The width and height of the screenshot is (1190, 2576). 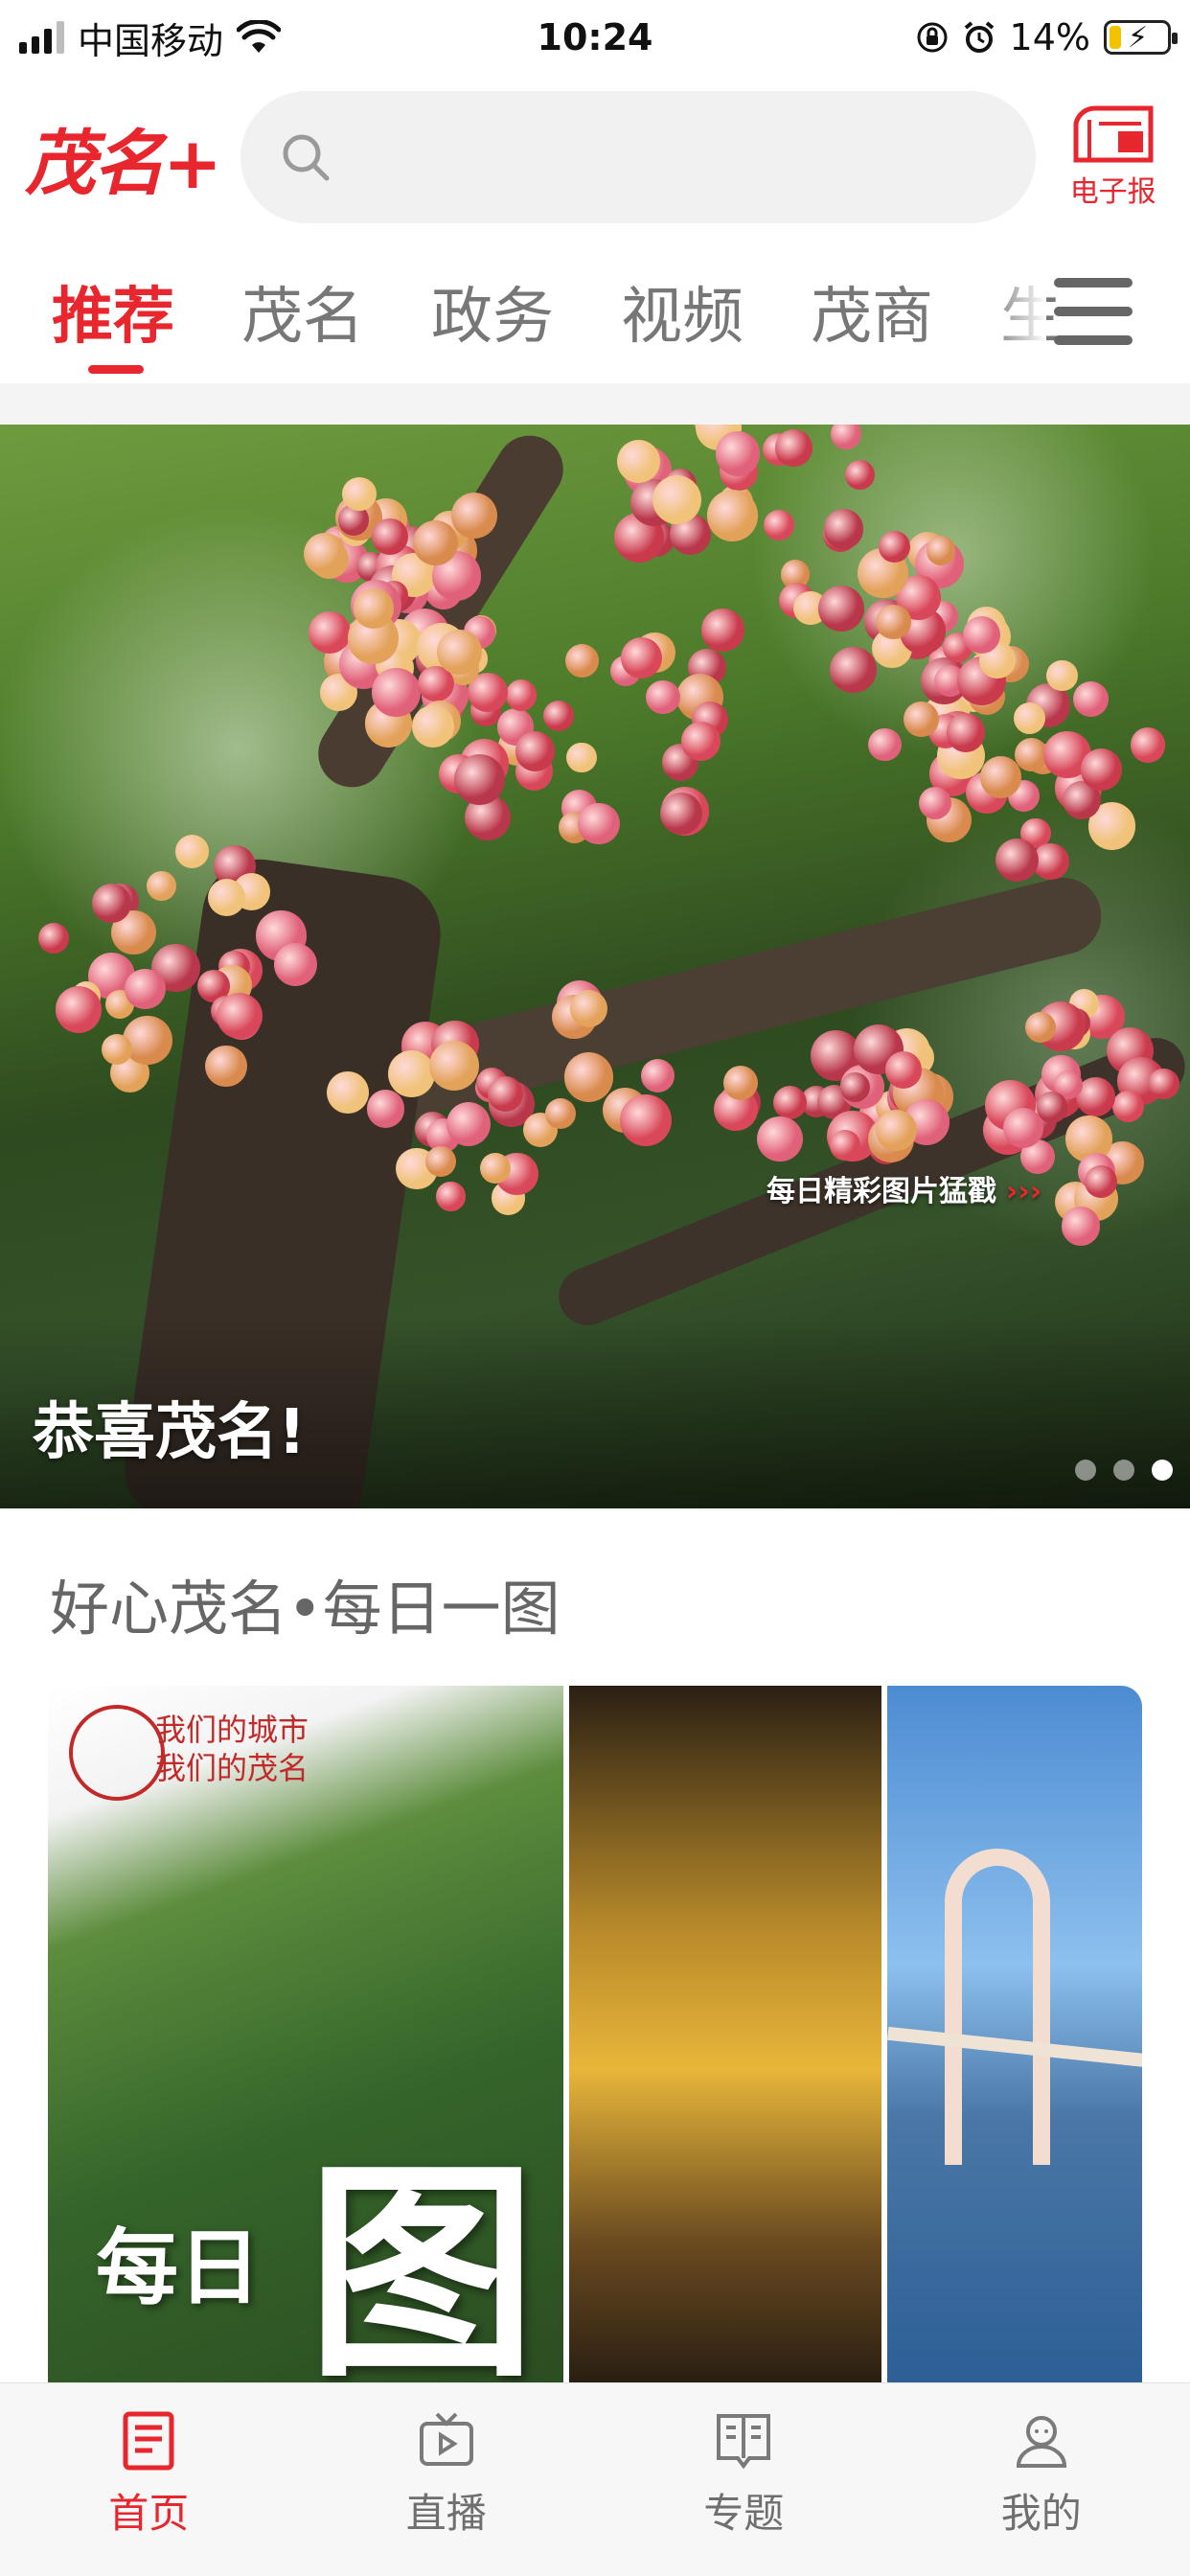 I want to click on tab-government: 政务, so click(x=493, y=311).